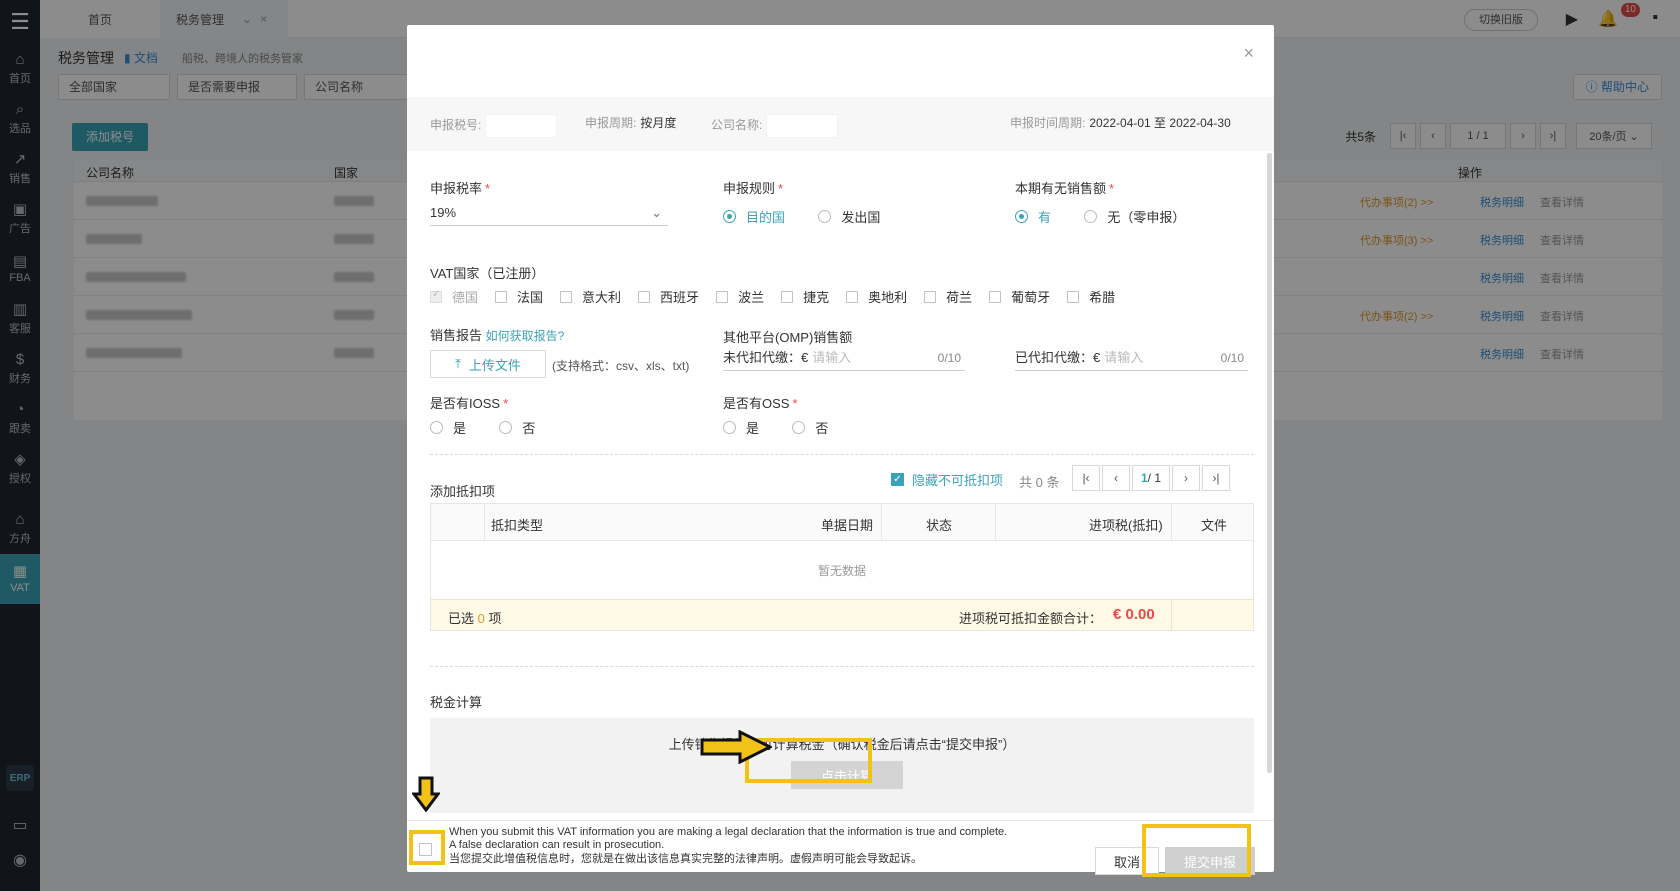  I want to click on next-page-button: ›, so click(1186, 478).